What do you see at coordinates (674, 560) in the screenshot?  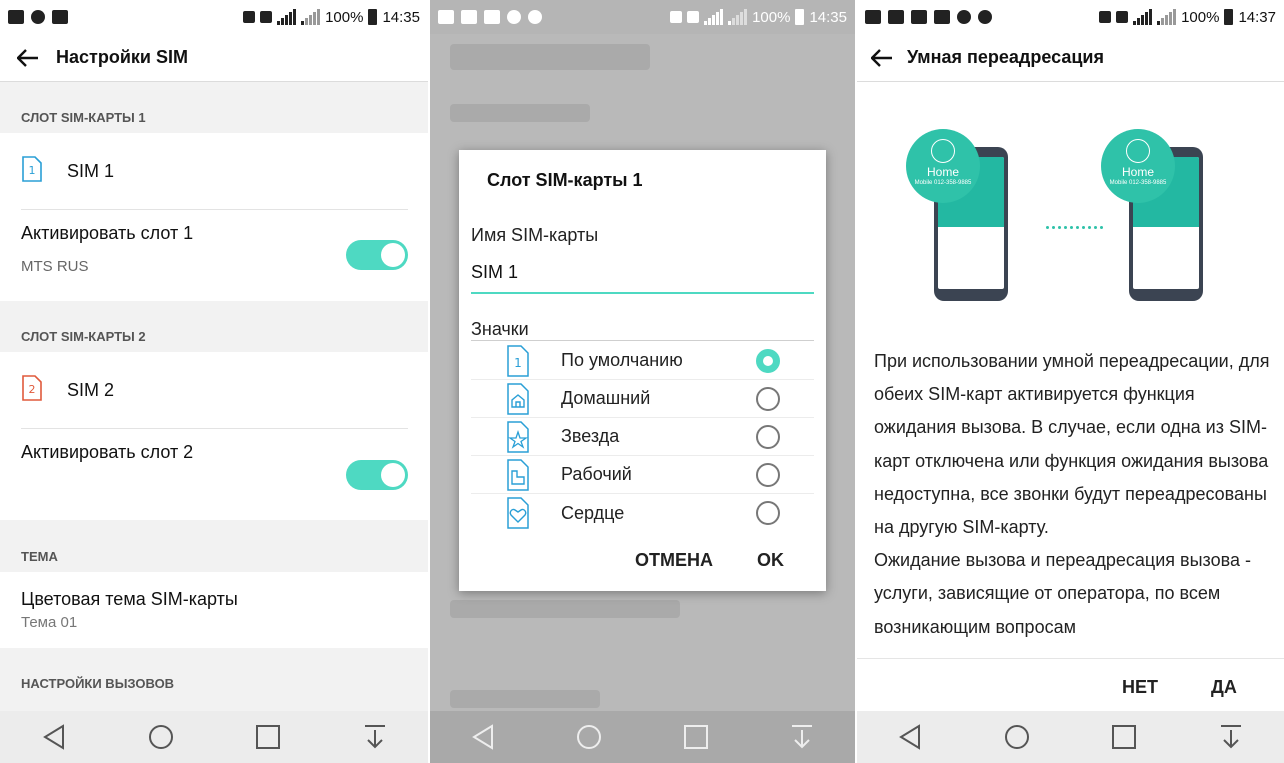 I see `cancel-button: ОТМЕНА` at bounding box center [674, 560].